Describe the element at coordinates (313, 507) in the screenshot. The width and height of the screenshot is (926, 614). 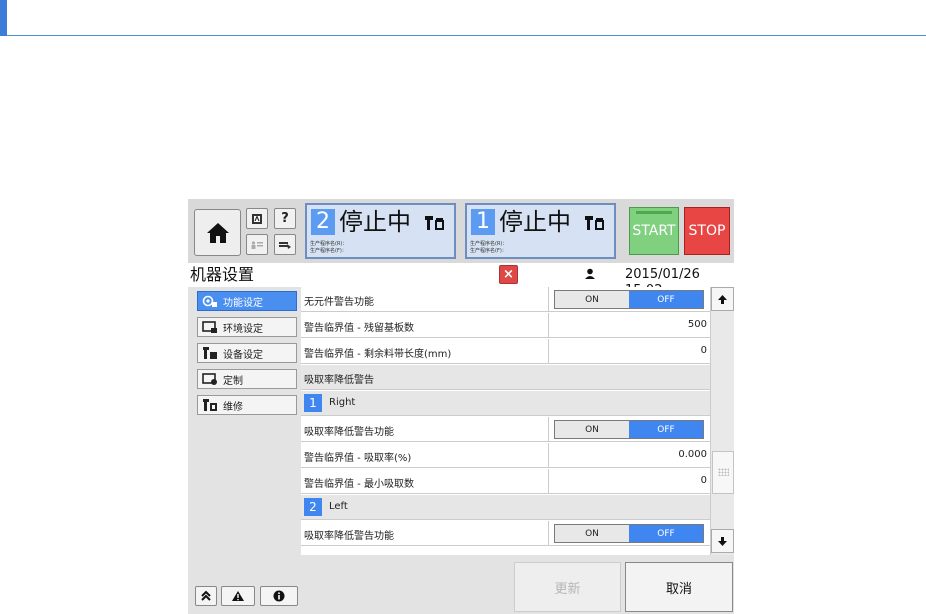
I see `lane-badge: 2` at that location.